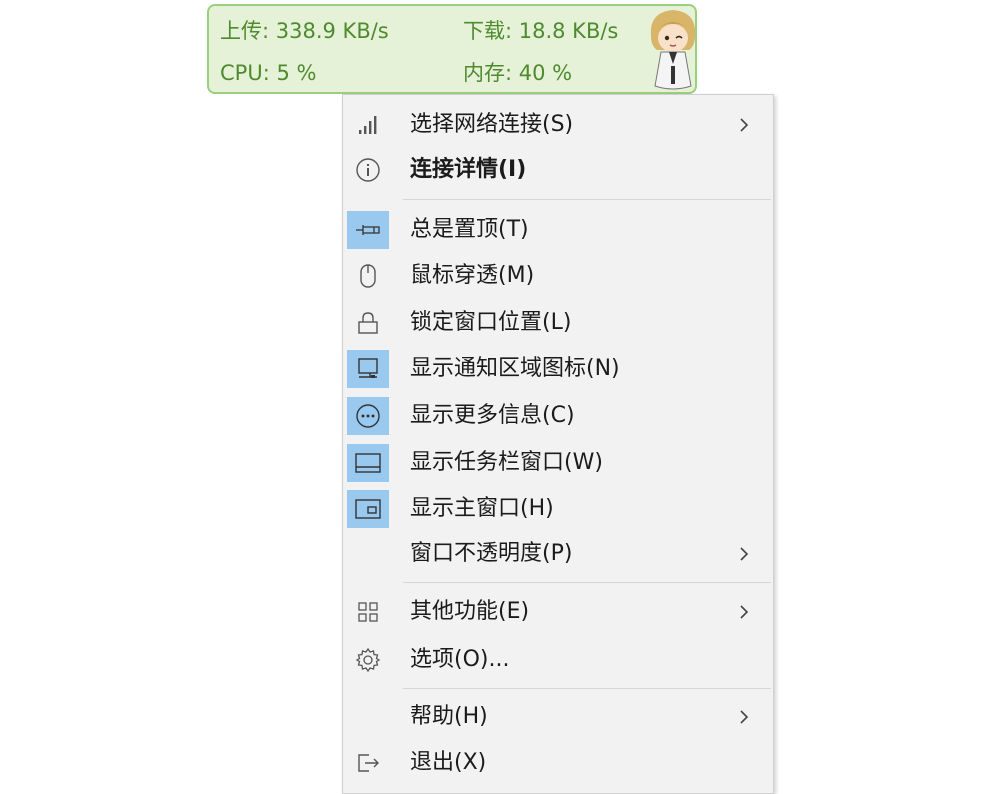 The image size is (999, 794). What do you see at coordinates (558, 509) in the screenshot?
I see `menu-item-show-main-window: 显示主窗口(H)` at bounding box center [558, 509].